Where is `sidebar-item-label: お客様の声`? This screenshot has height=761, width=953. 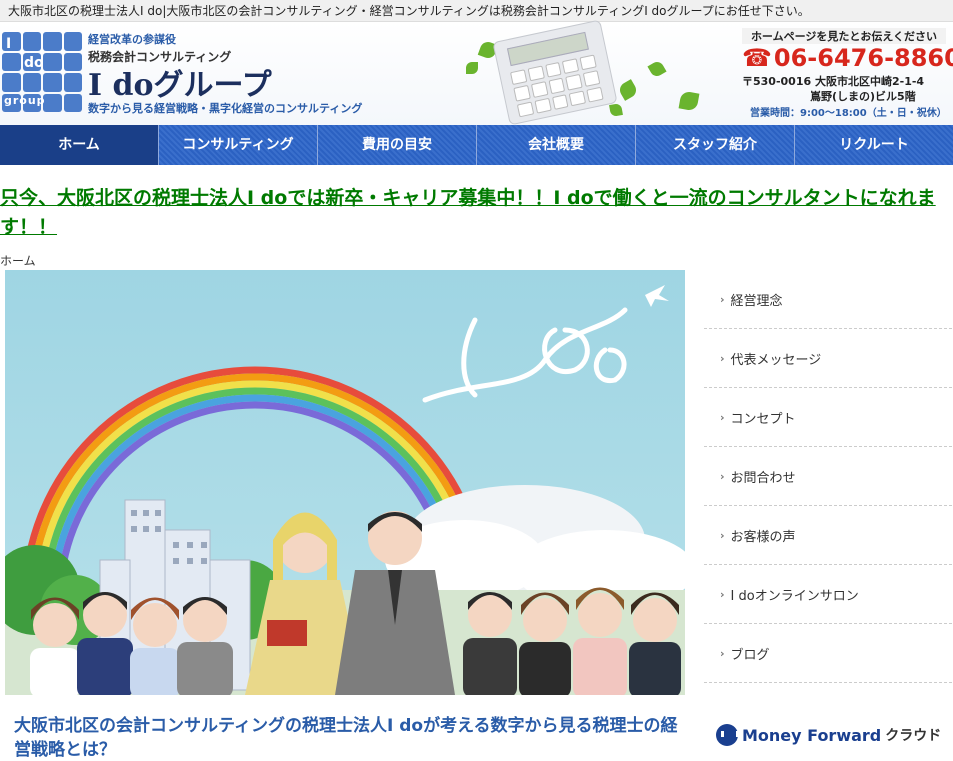
sidebar-item-label: お客様の声 is located at coordinates (763, 537).